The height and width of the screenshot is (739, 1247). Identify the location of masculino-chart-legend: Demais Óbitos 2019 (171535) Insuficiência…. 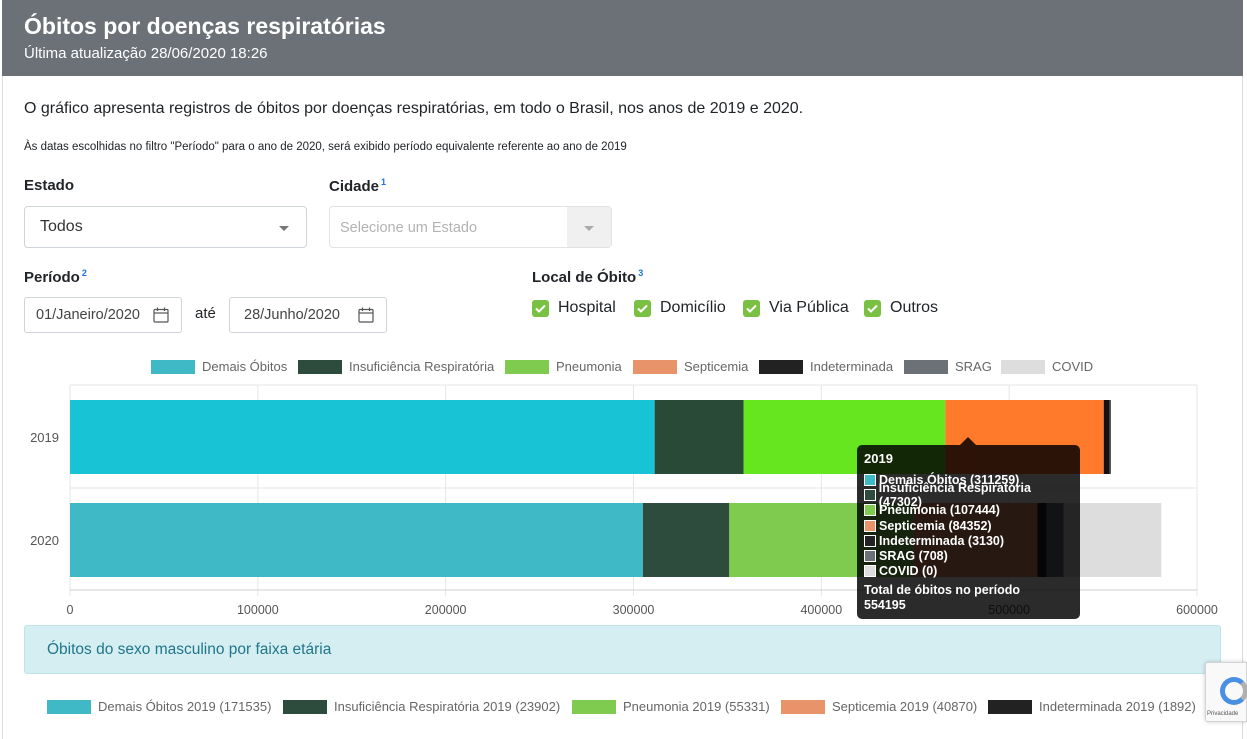
(623, 708).